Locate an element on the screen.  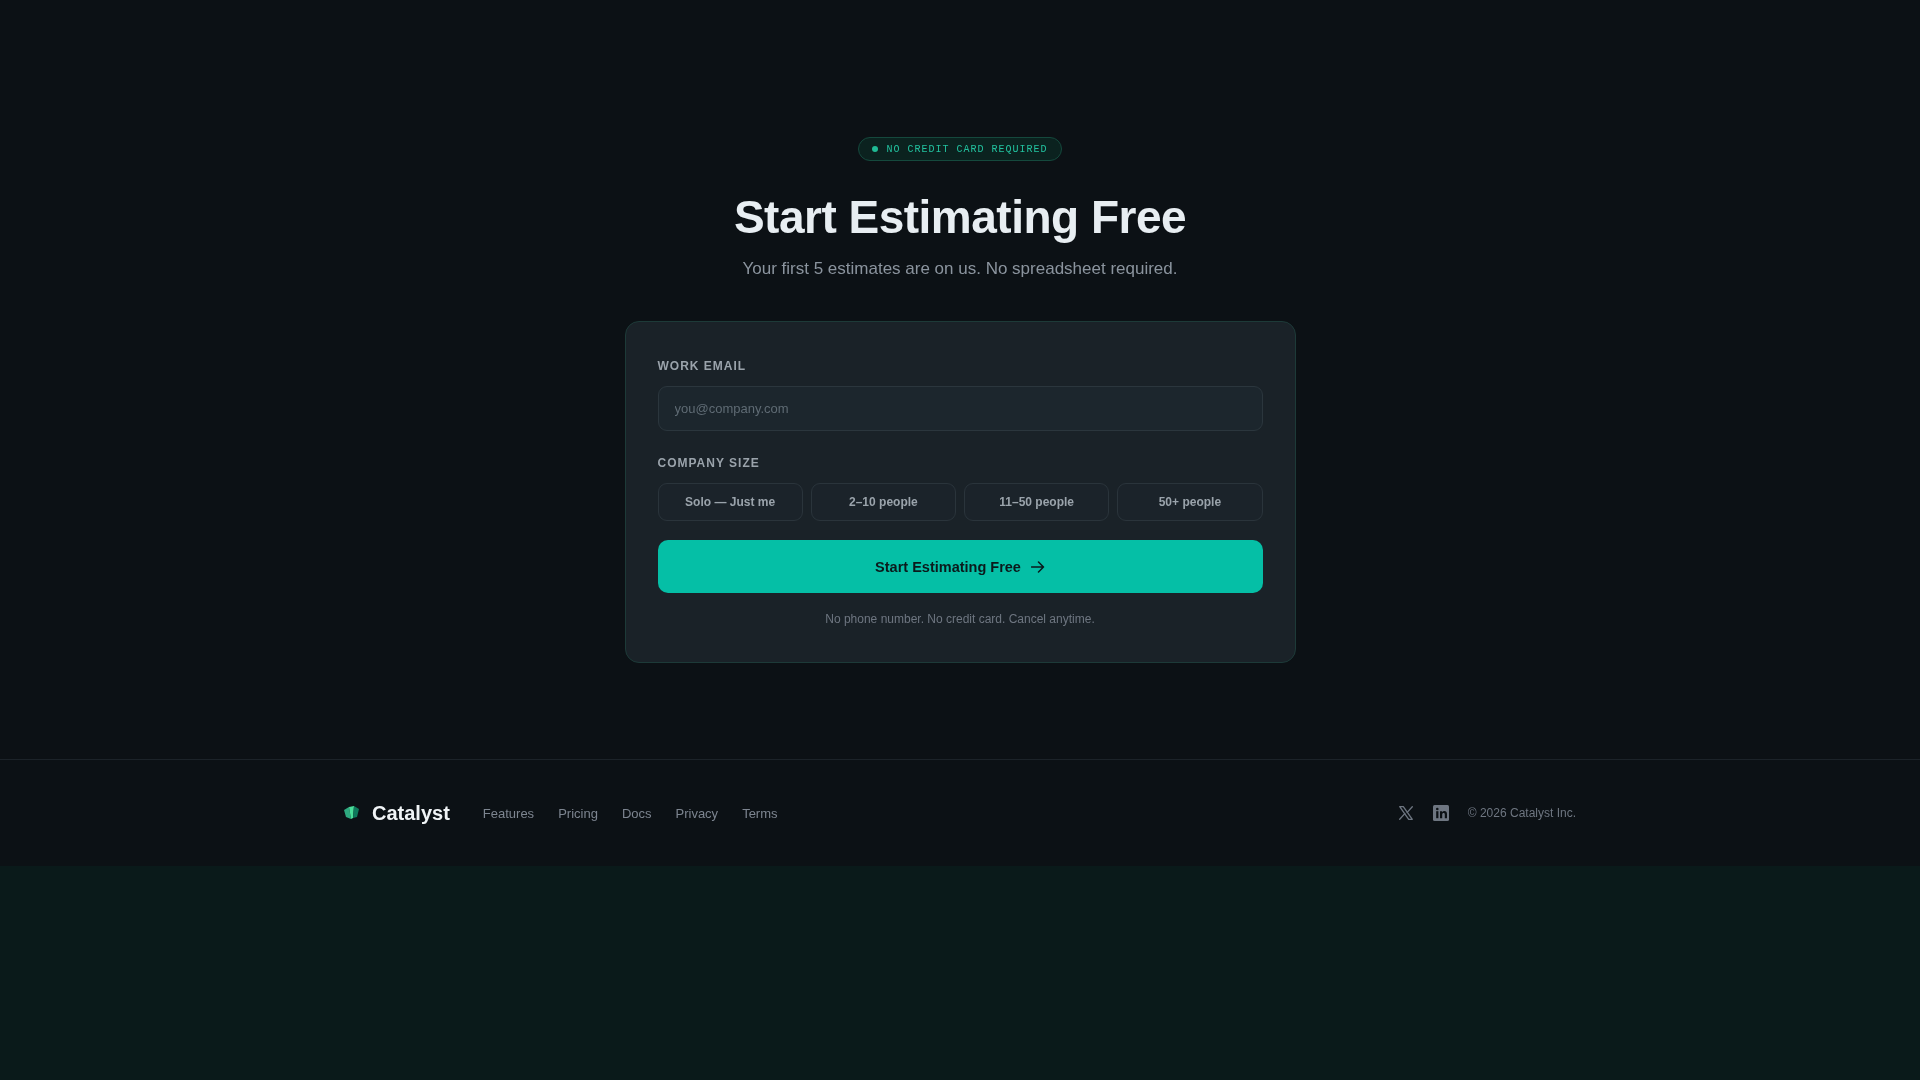
company-size-option: 2–10 people is located at coordinates (883, 502).